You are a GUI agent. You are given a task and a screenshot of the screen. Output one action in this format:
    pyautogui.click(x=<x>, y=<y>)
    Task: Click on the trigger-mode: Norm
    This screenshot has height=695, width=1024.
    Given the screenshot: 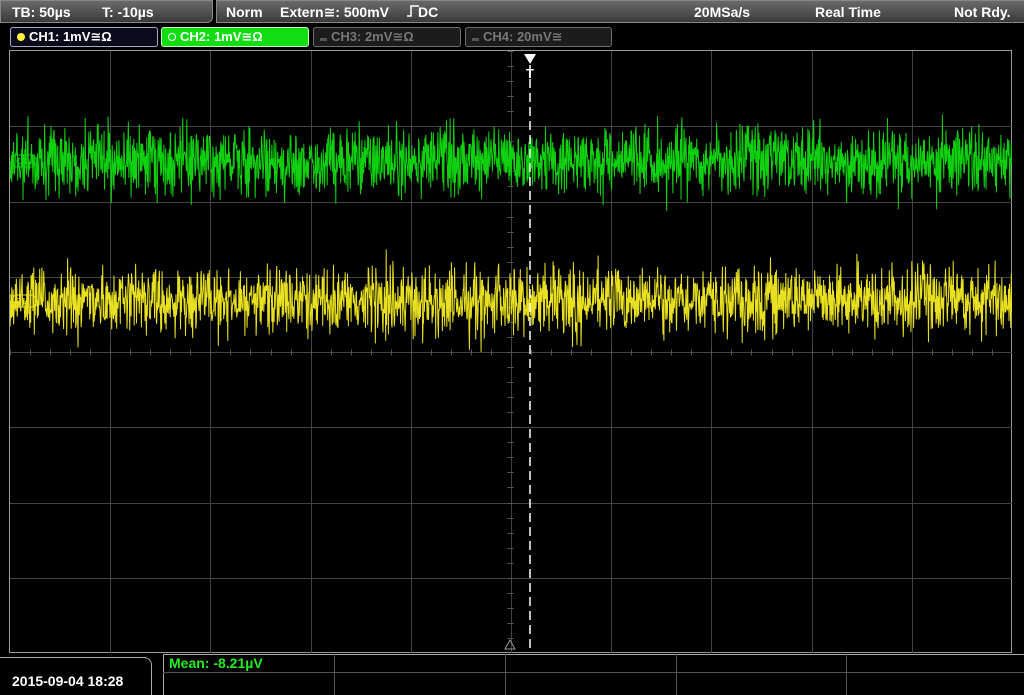 What is the action you would take?
    pyautogui.click(x=244, y=12)
    